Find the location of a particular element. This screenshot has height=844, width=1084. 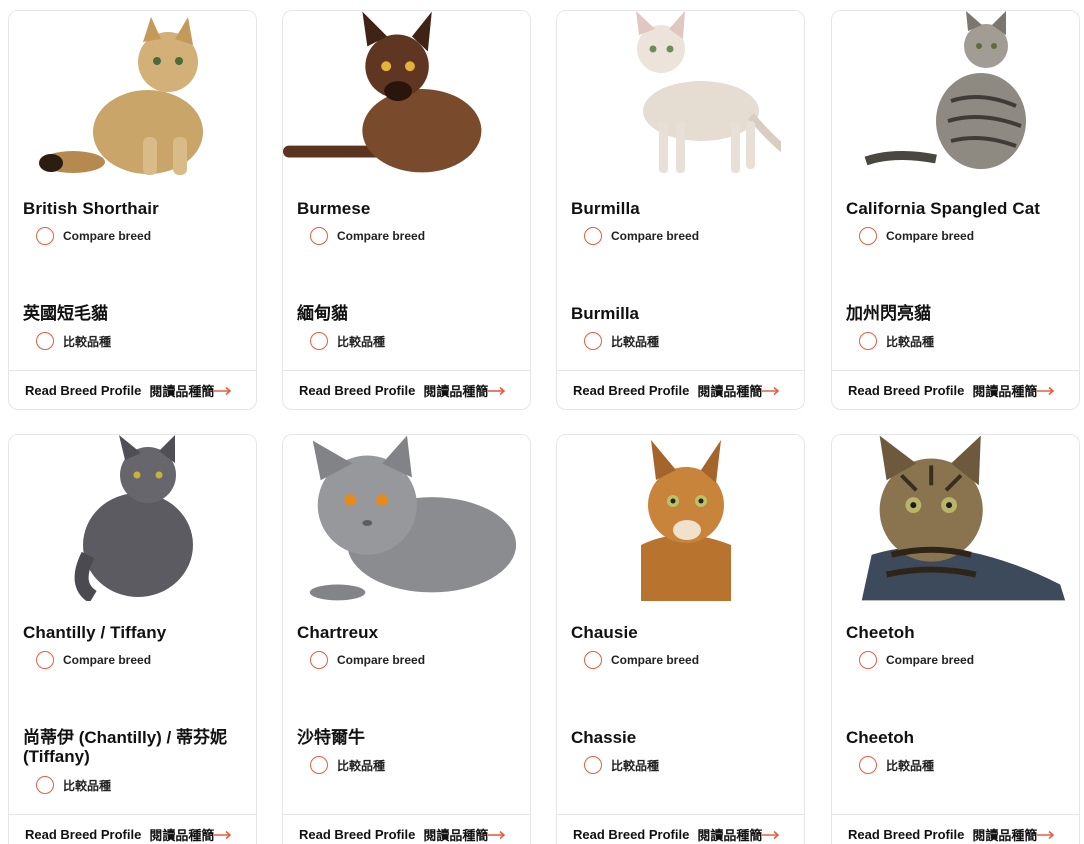

breed-name-chinese: 沙特爾牛 is located at coordinates (331, 737).